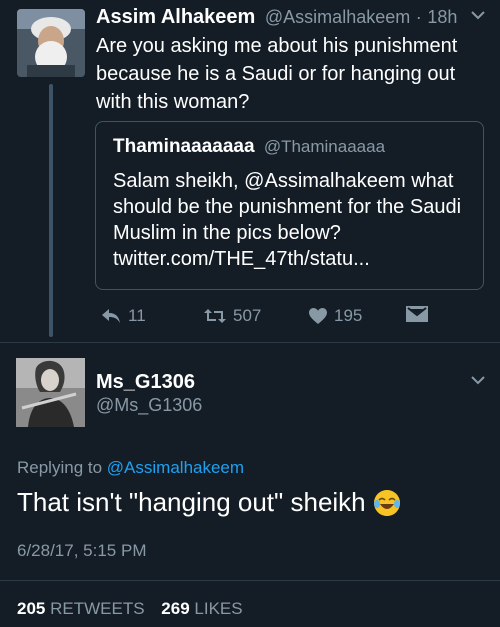 Image resolution: width=500 pixels, height=627 pixels. Describe the element at coordinates (175, 608) in the screenshot. I see `likes-count: 269` at that location.